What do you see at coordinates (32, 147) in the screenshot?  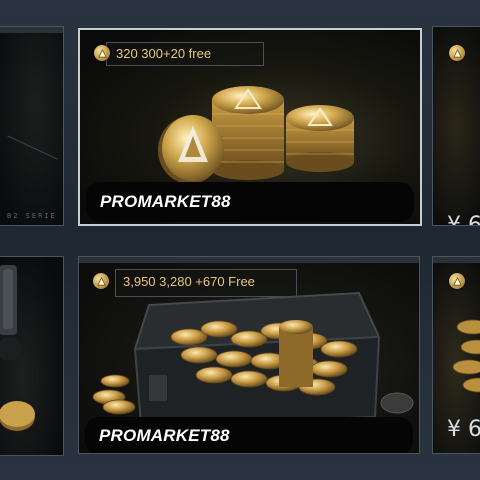 I see `decorative-line` at bounding box center [32, 147].